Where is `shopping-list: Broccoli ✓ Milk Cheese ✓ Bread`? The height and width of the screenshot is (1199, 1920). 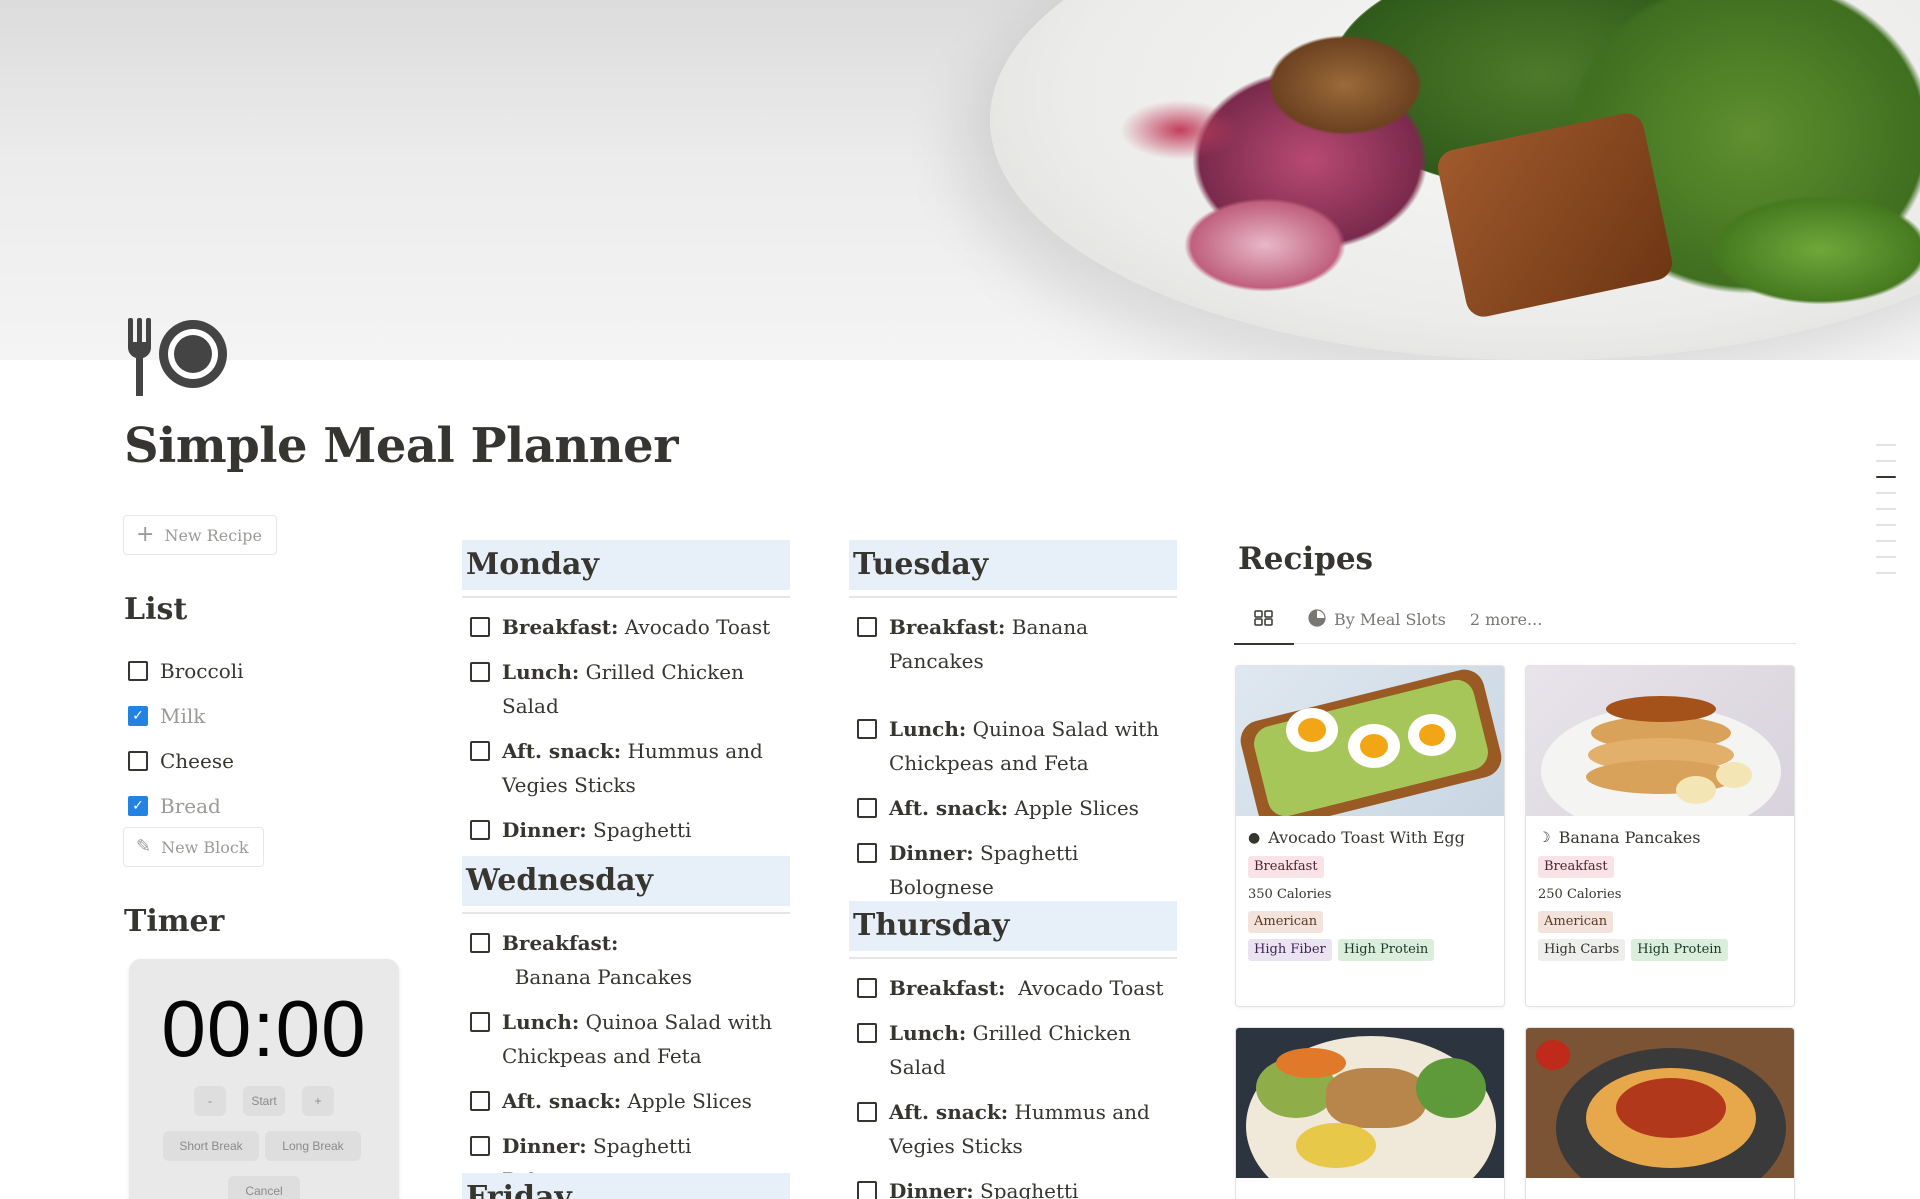 shopping-list: Broccoli ✓ Milk Cheese ✓ Bread is located at coordinates (186, 738).